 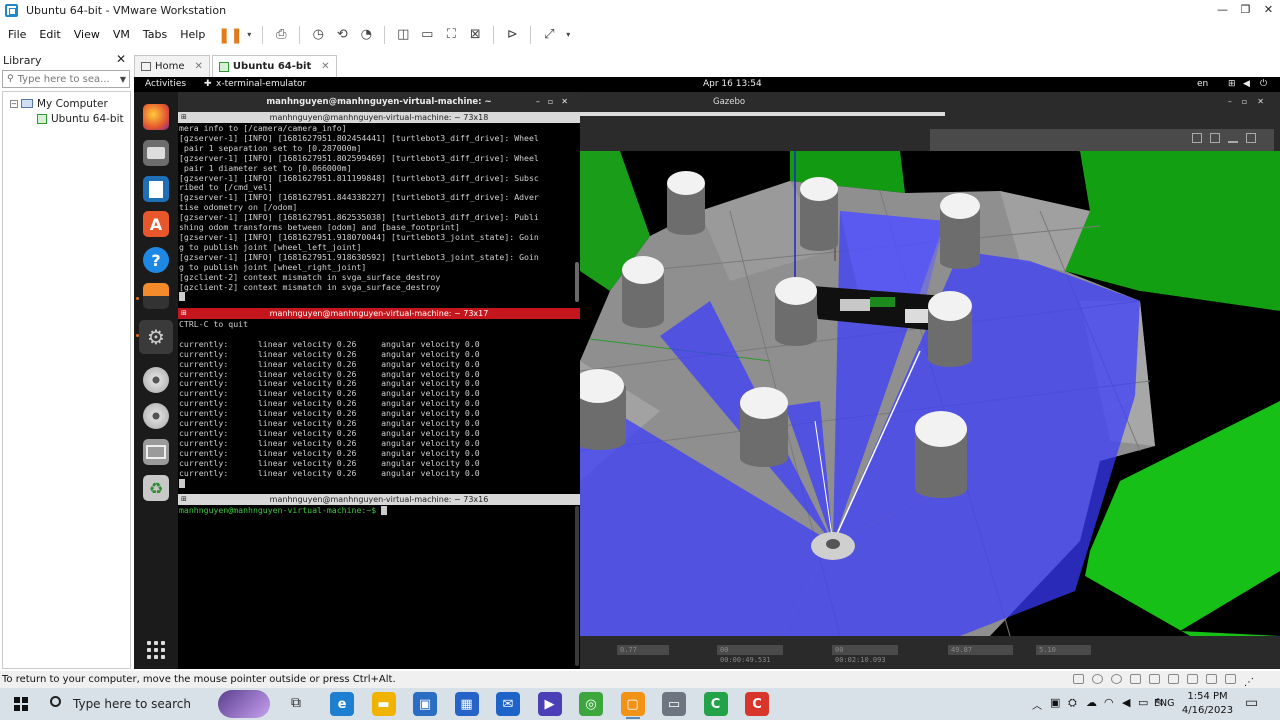 I want to click on edge-icon: e, so click(x=342, y=704).